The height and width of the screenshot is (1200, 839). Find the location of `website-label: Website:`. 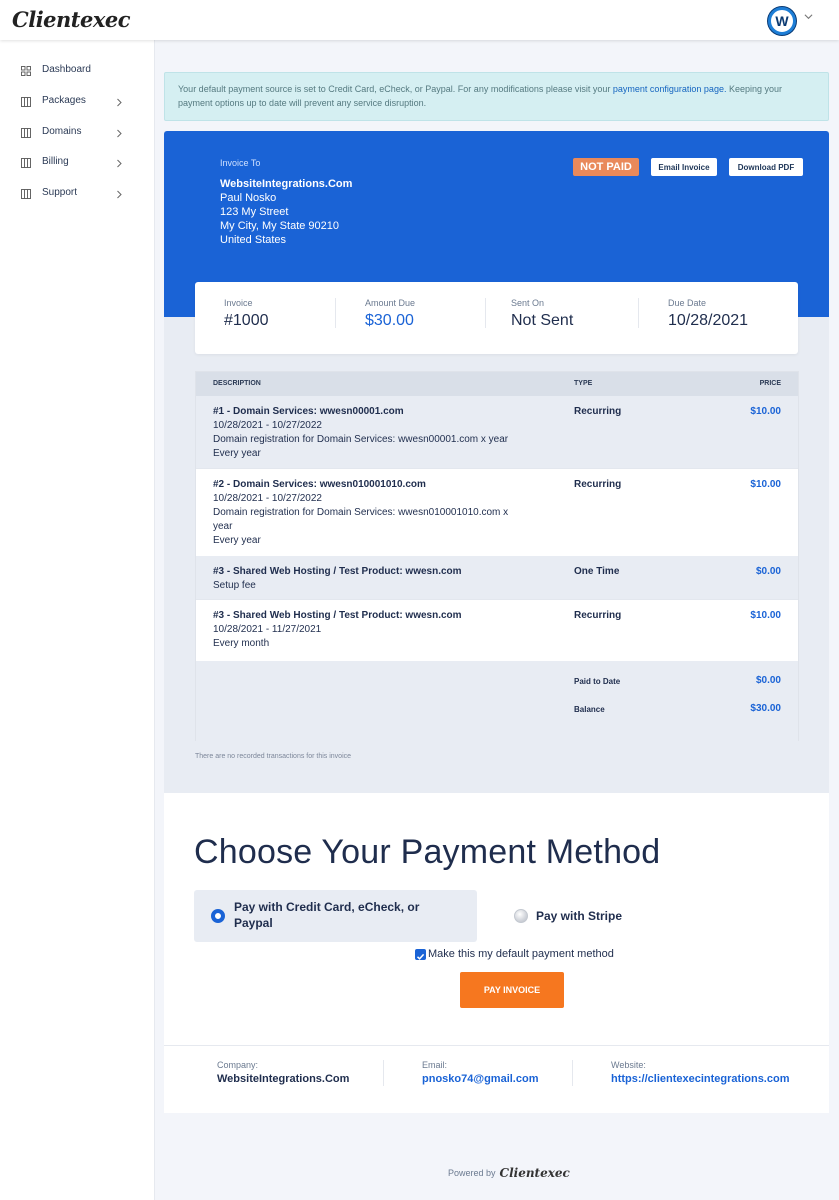

website-label: Website: is located at coordinates (628, 1065).